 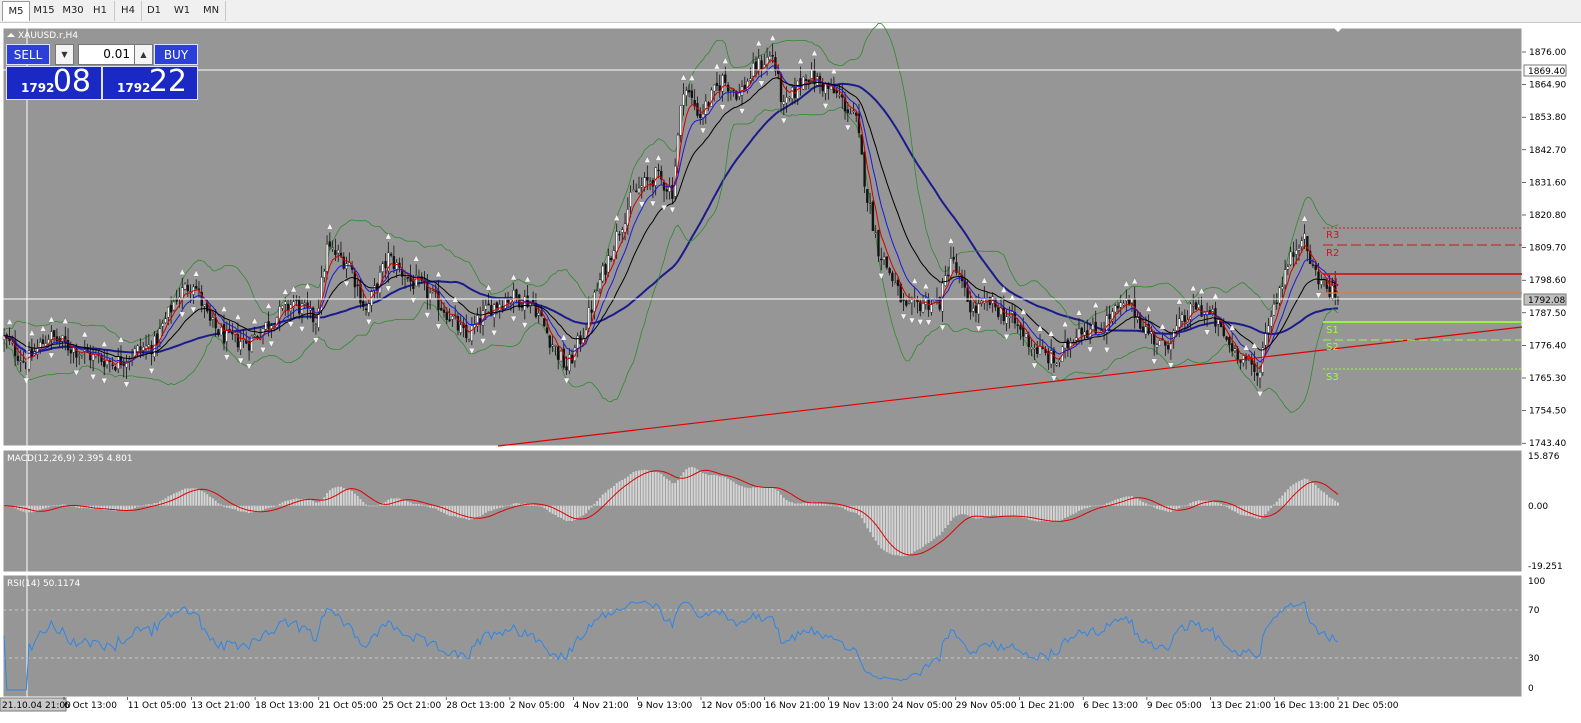 What do you see at coordinates (28, 54) in the screenshot?
I see `sell-button: SELL` at bounding box center [28, 54].